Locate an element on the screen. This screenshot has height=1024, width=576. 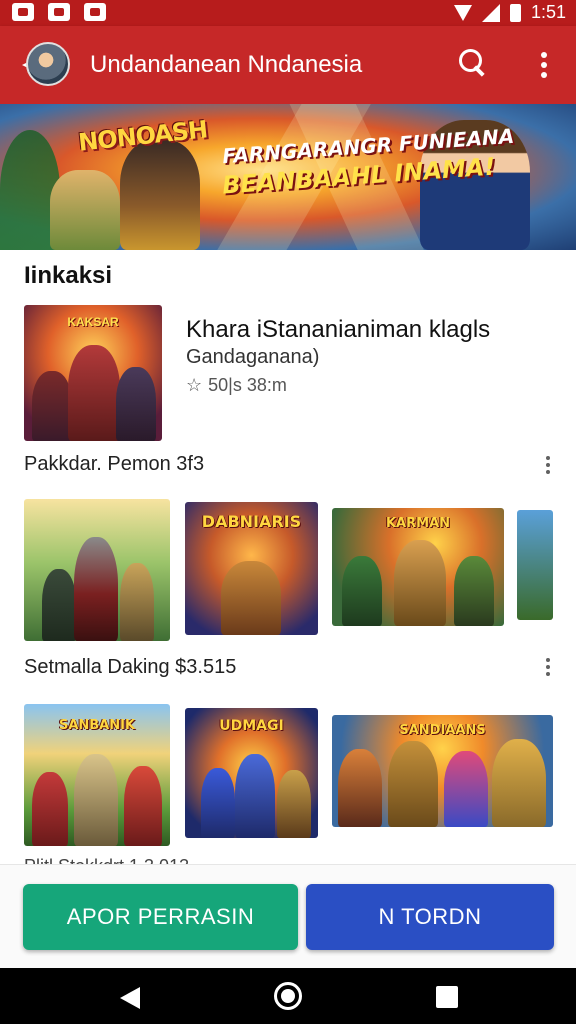
featured-subtitle: Gandaganana) is located at coordinates (253, 357).